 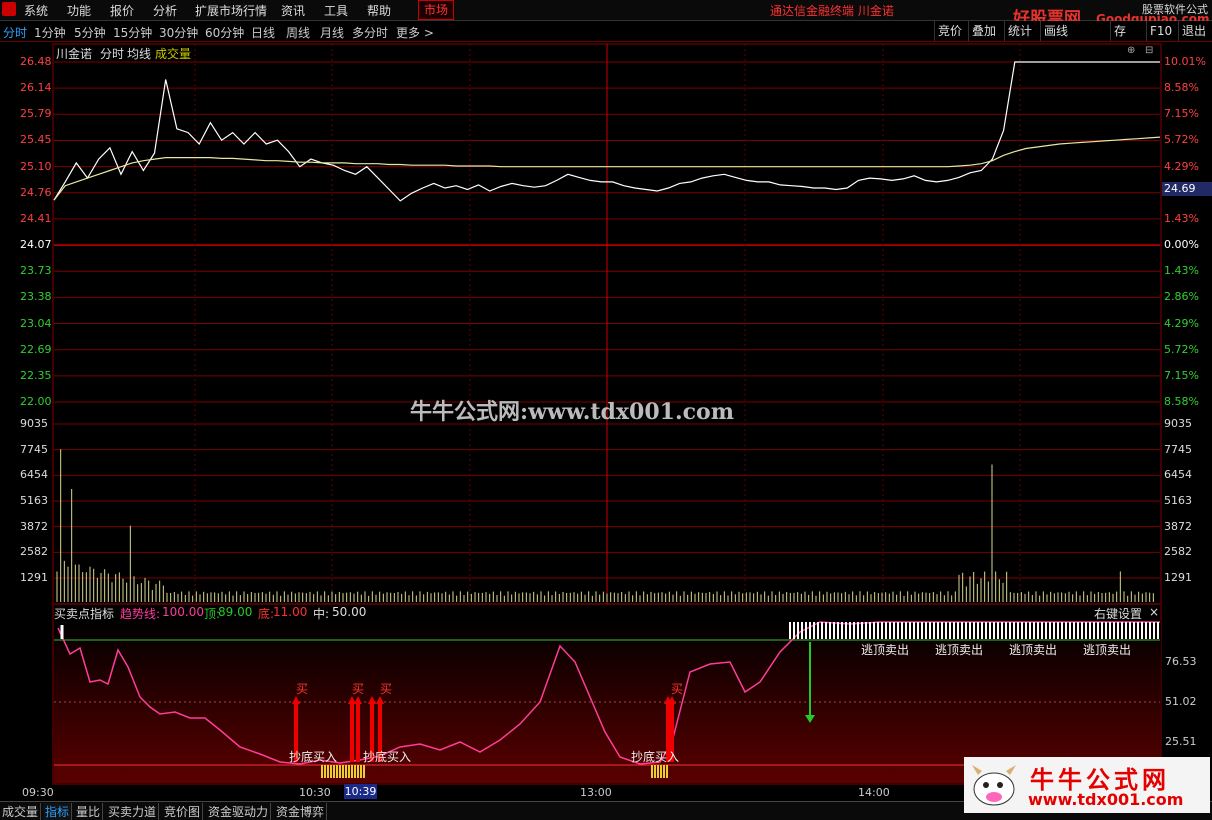 What do you see at coordinates (1181, 661) in the screenshot?
I see `ind-axis-76: 76.53` at bounding box center [1181, 661].